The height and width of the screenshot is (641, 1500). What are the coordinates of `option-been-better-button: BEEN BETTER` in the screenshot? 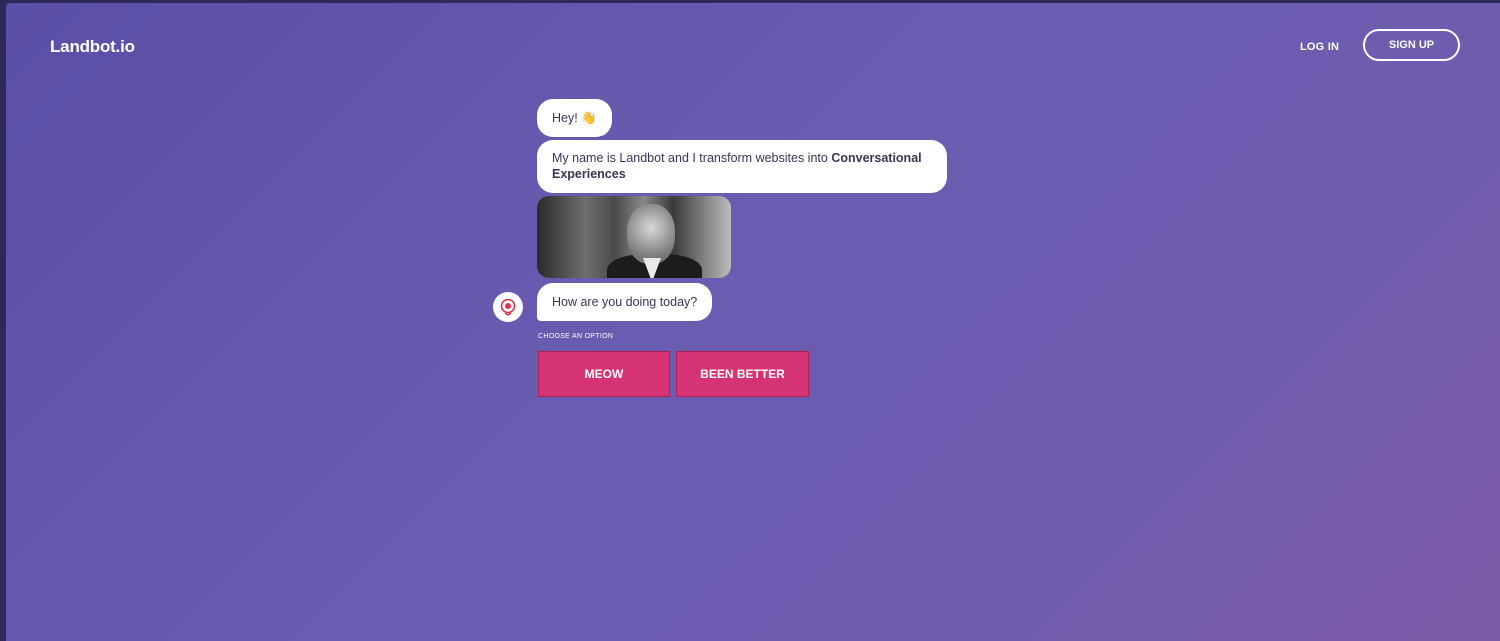 It's located at (742, 374).